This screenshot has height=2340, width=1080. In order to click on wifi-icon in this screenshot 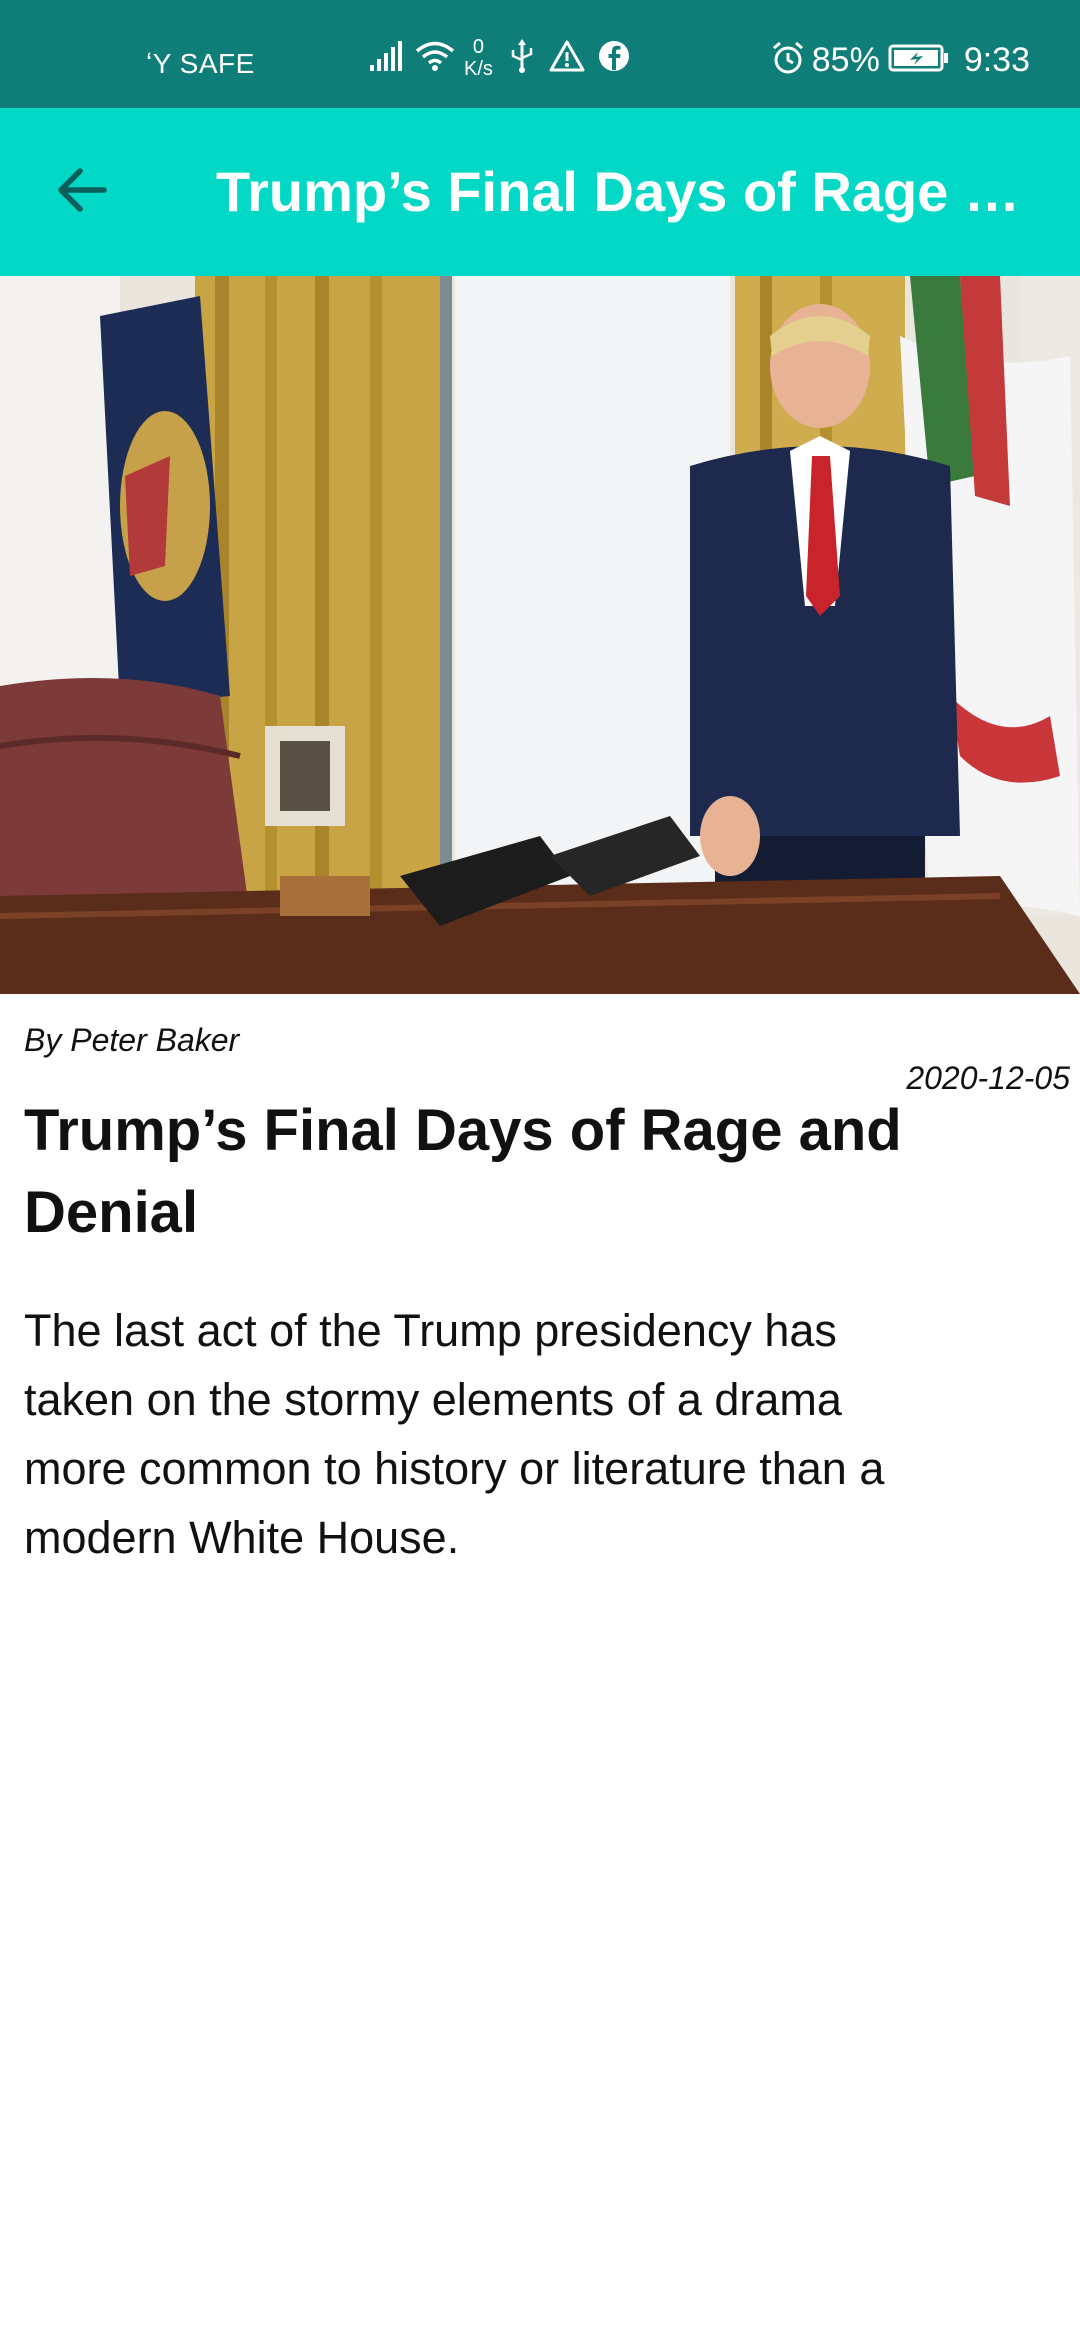, I will do `click(435, 58)`.